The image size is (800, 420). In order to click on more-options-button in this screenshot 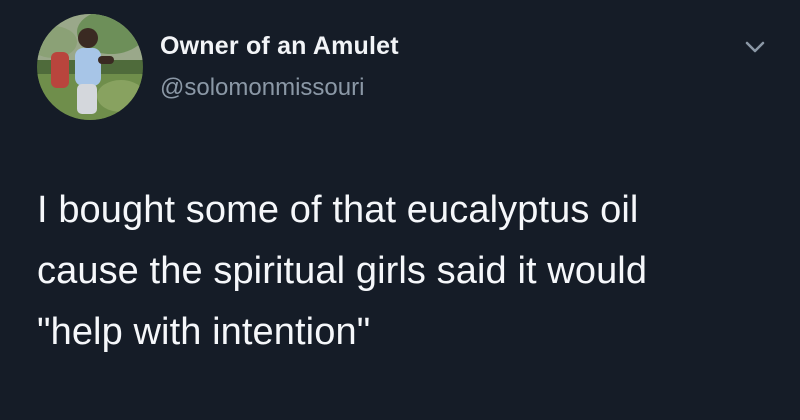, I will do `click(755, 47)`.